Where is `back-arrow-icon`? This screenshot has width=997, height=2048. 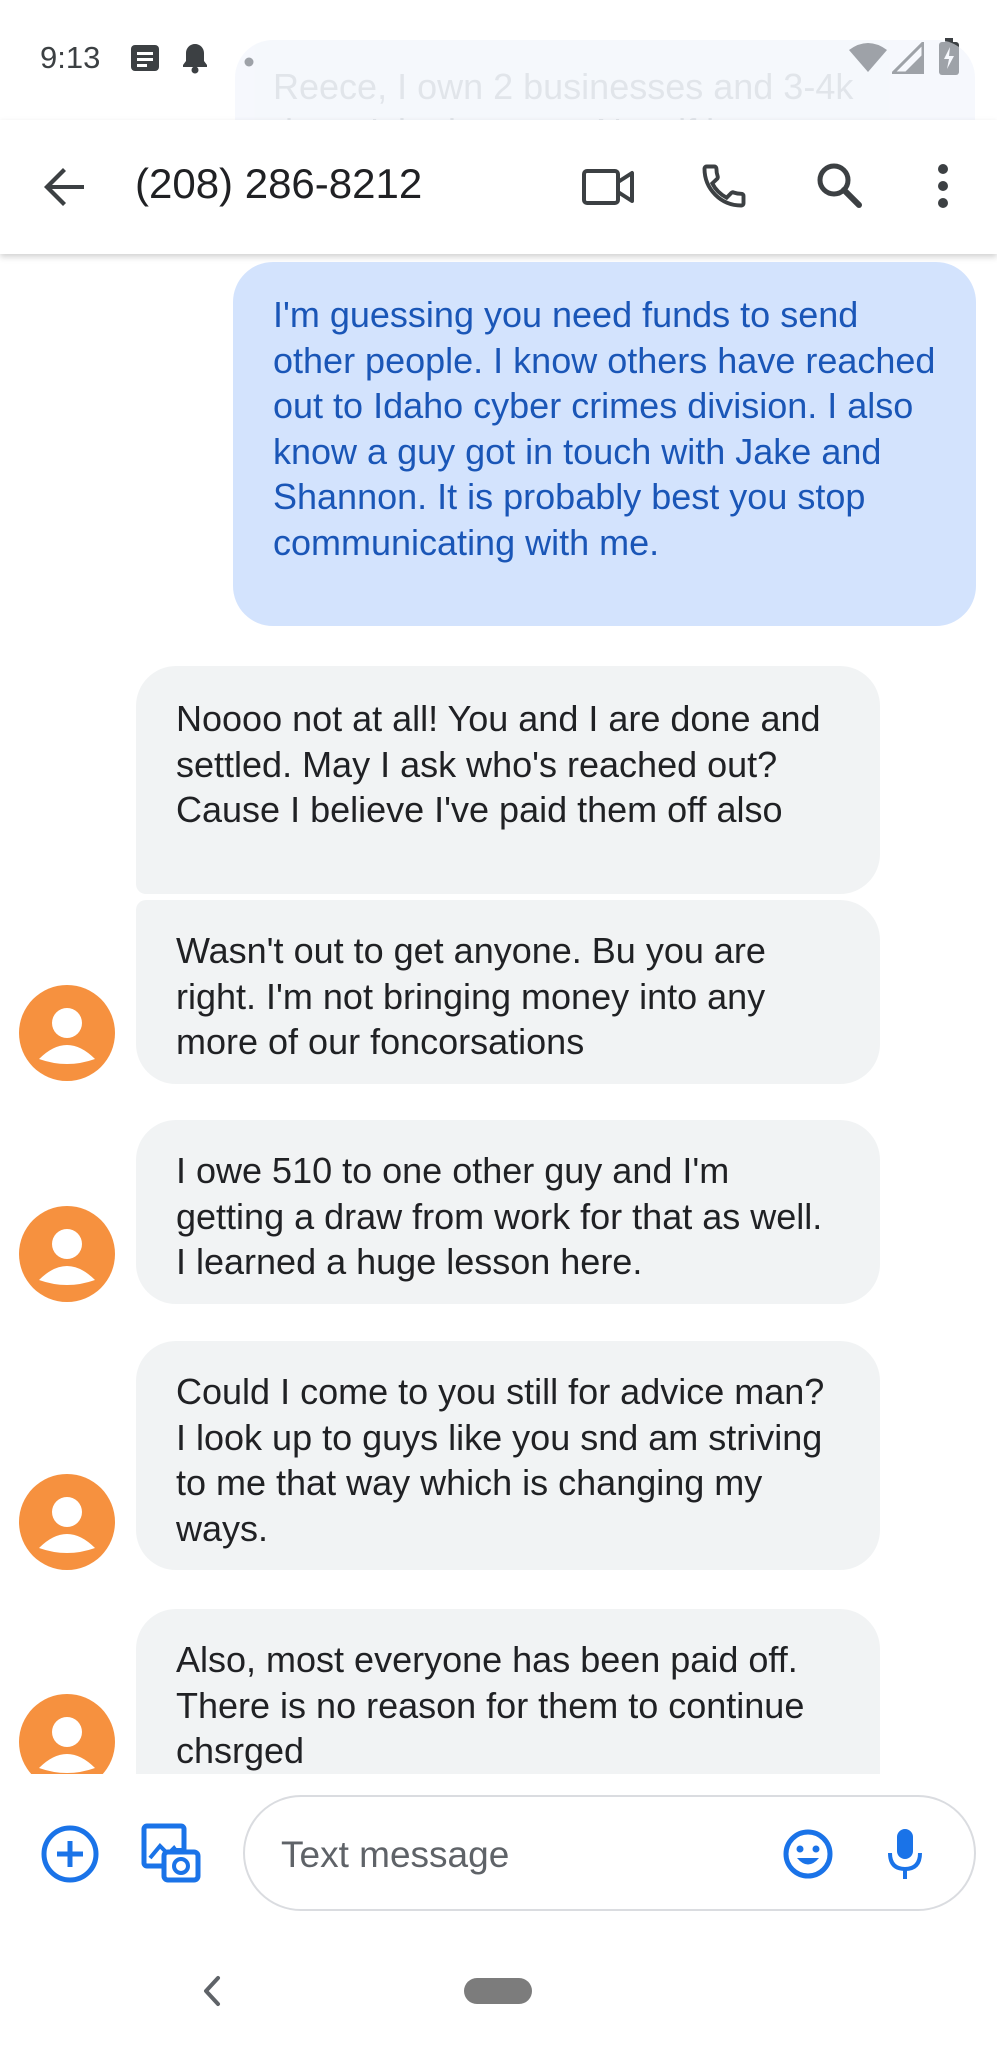
back-arrow-icon is located at coordinates (65, 189).